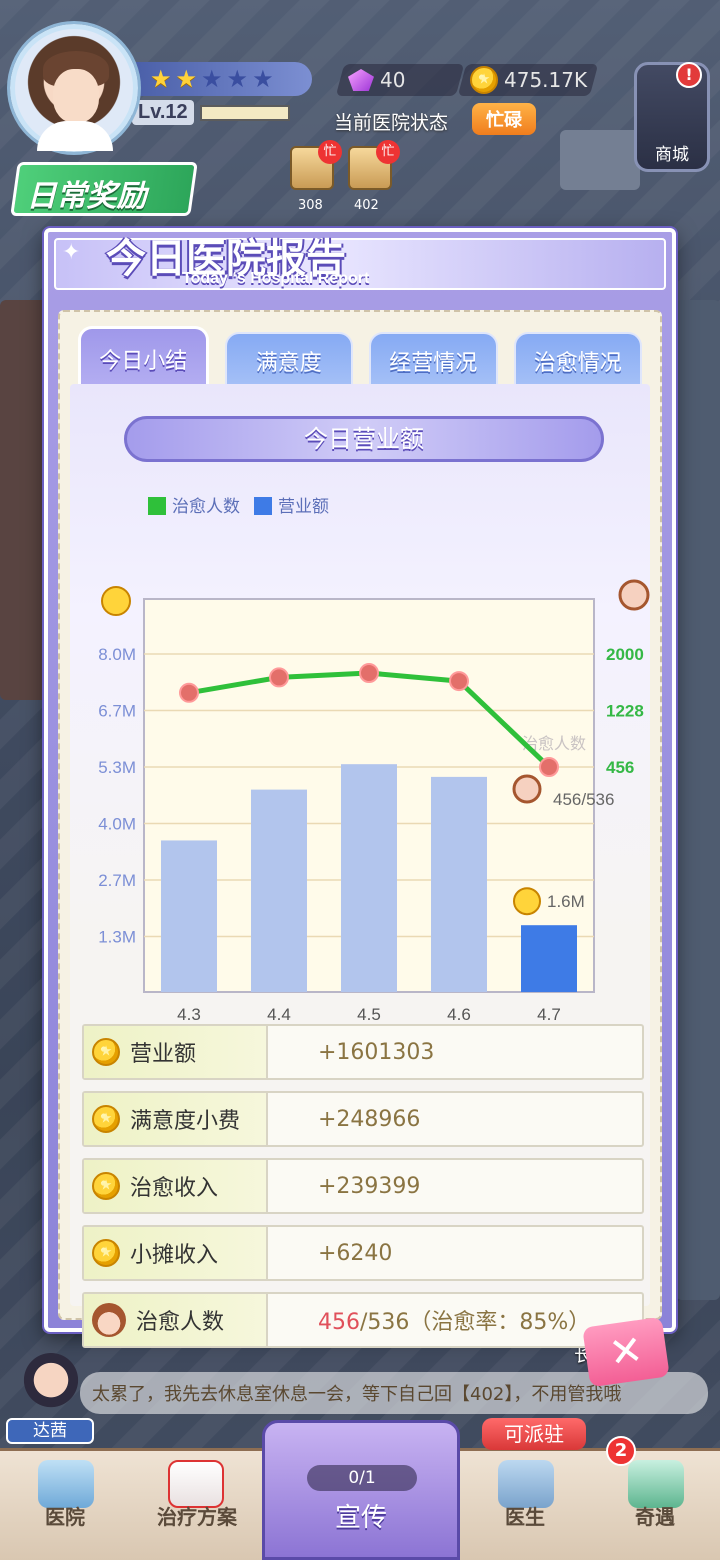 Image resolution: width=720 pixels, height=1560 pixels. What do you see at coordinates (310, 205) in the screenshot?
I see `room-308-number: 308` at bounding box center [310, 205].